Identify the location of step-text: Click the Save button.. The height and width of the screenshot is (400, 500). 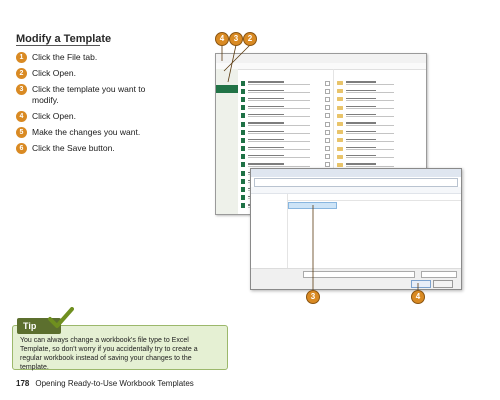
(73, 148).